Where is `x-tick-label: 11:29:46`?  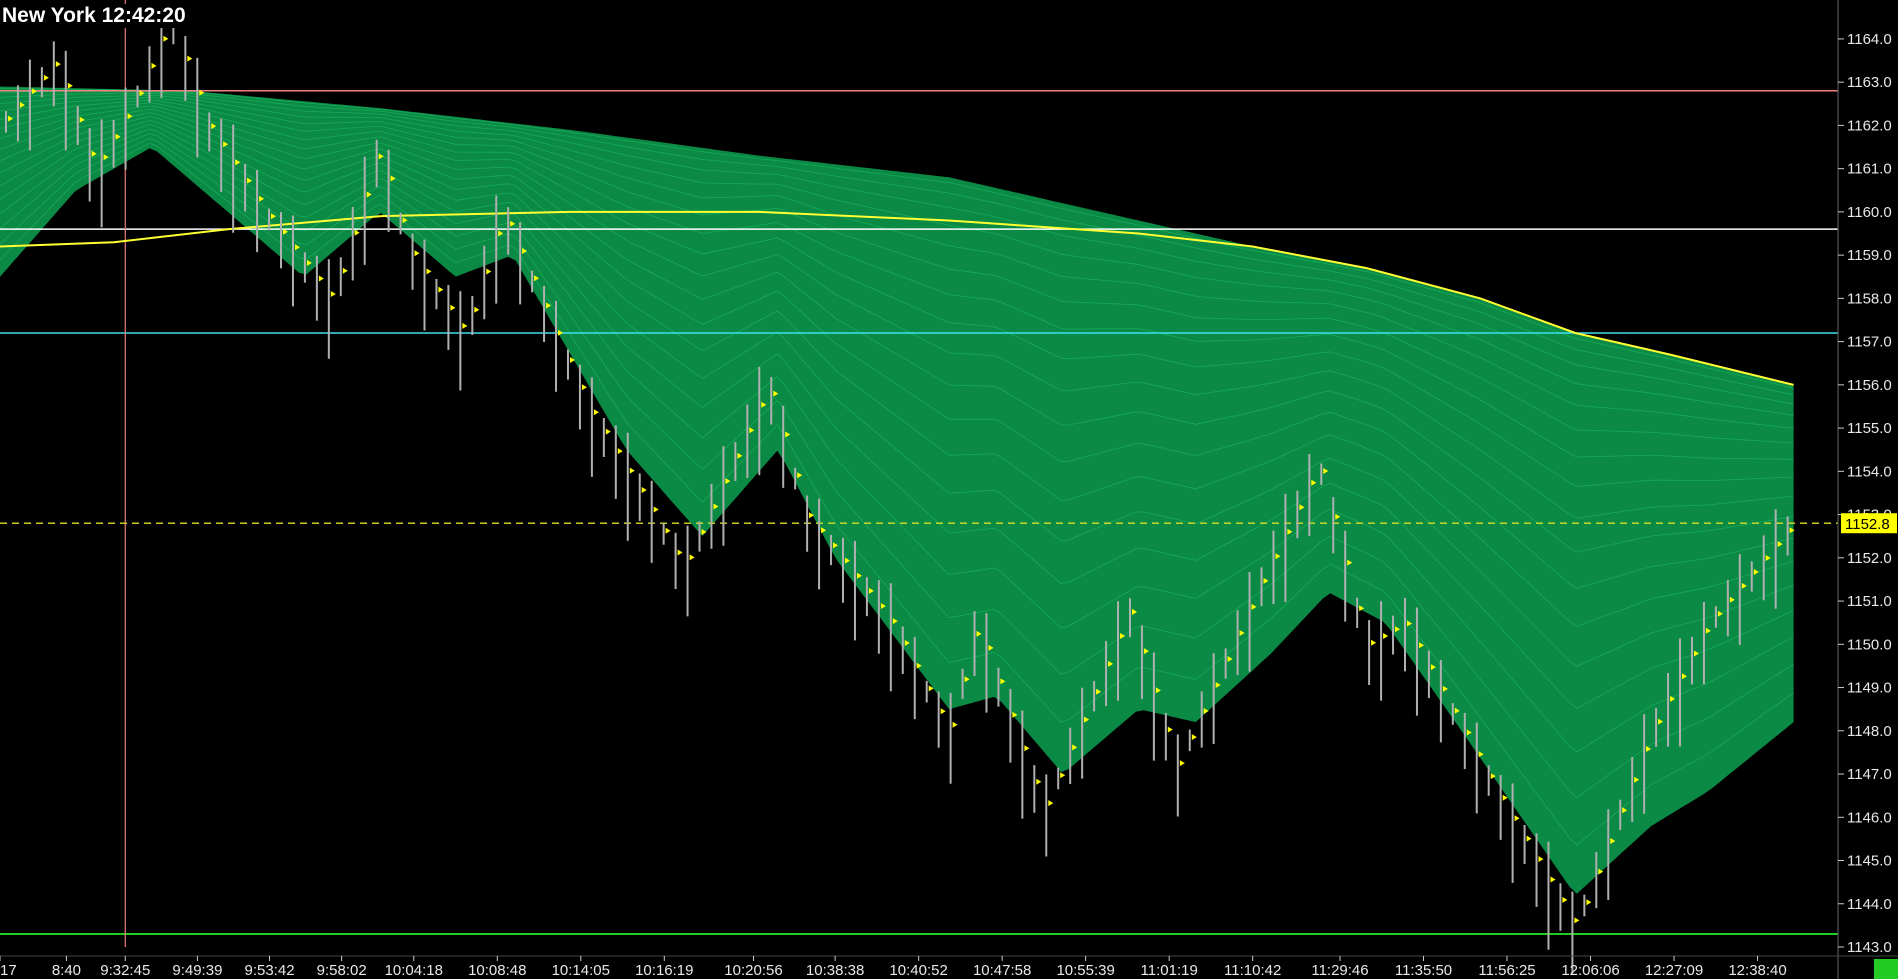
x-tick-label: 11:29:46 is located at coordinates (1339, 970).